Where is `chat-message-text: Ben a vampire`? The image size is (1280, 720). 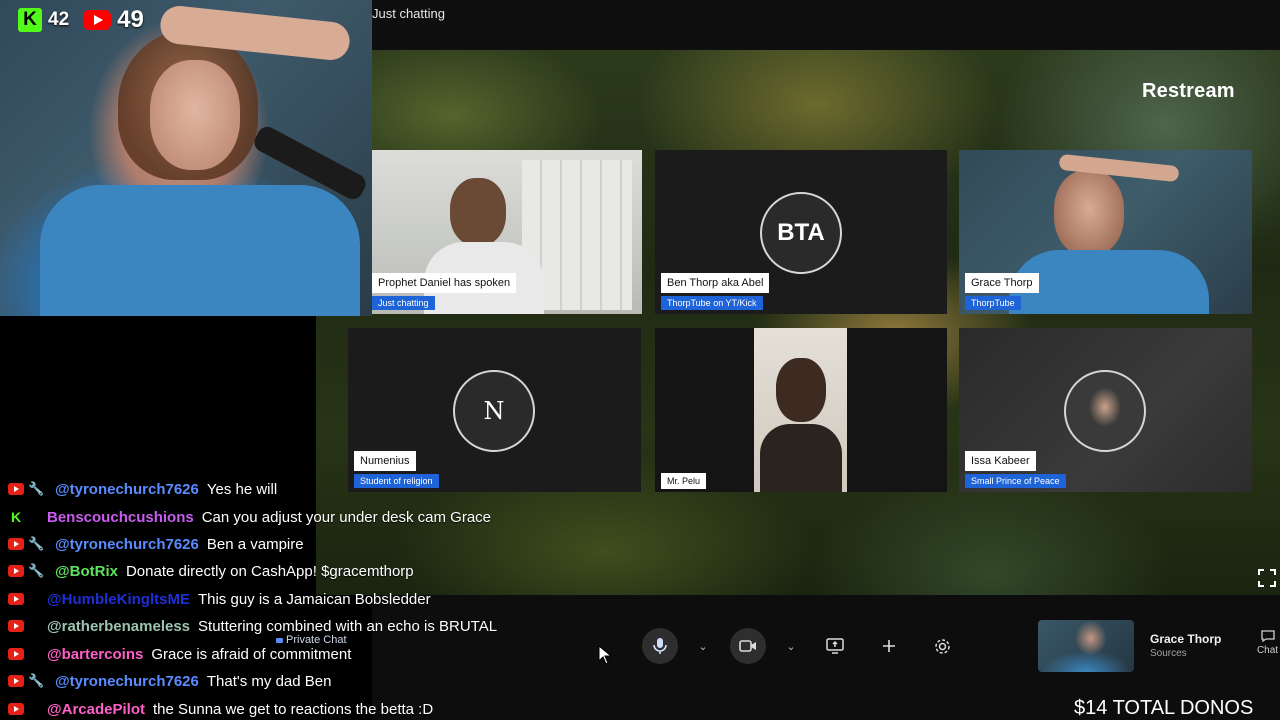
chat-message-text: Ben a vampire is located at coordinates (255, 544).